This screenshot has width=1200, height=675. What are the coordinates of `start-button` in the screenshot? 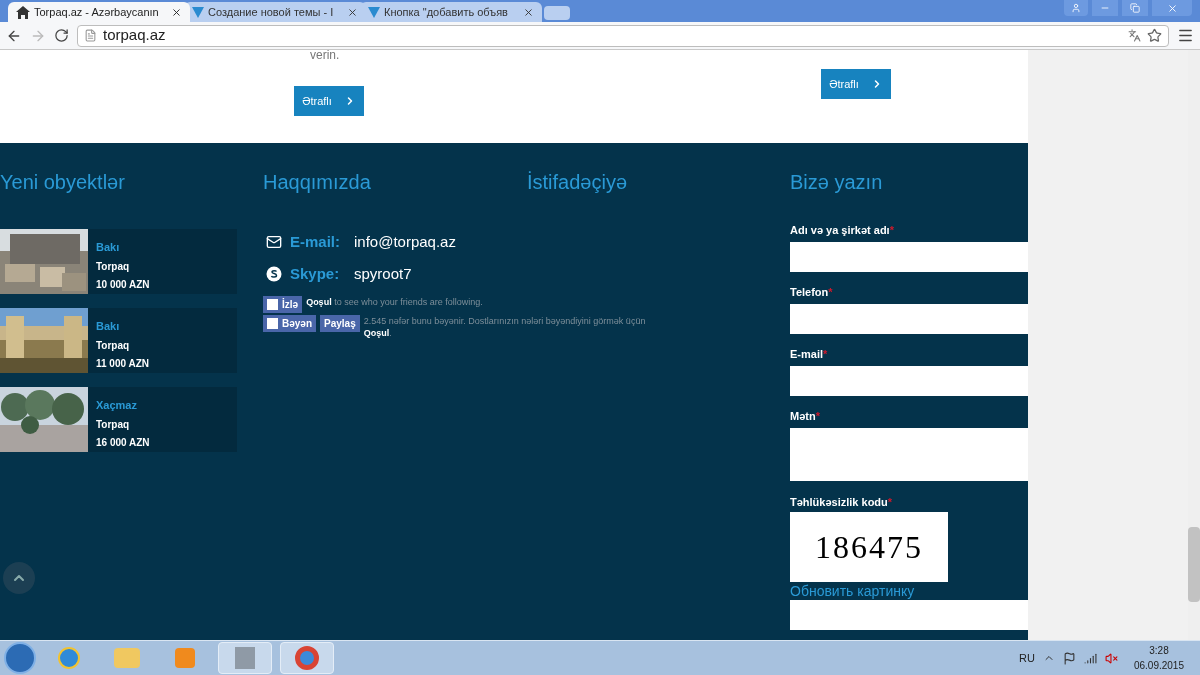 It's located at (20, 658).